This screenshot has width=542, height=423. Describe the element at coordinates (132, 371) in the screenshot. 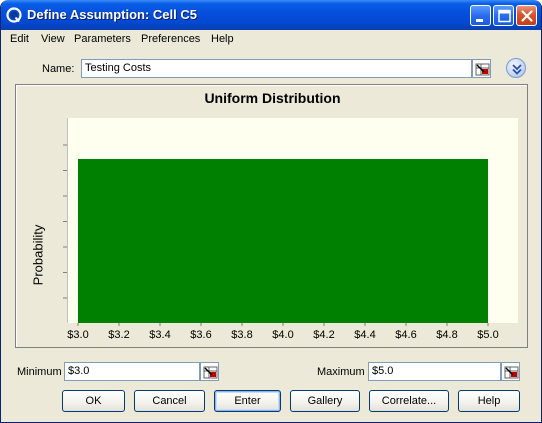

I see `minimum-input: $3.0` at that location.